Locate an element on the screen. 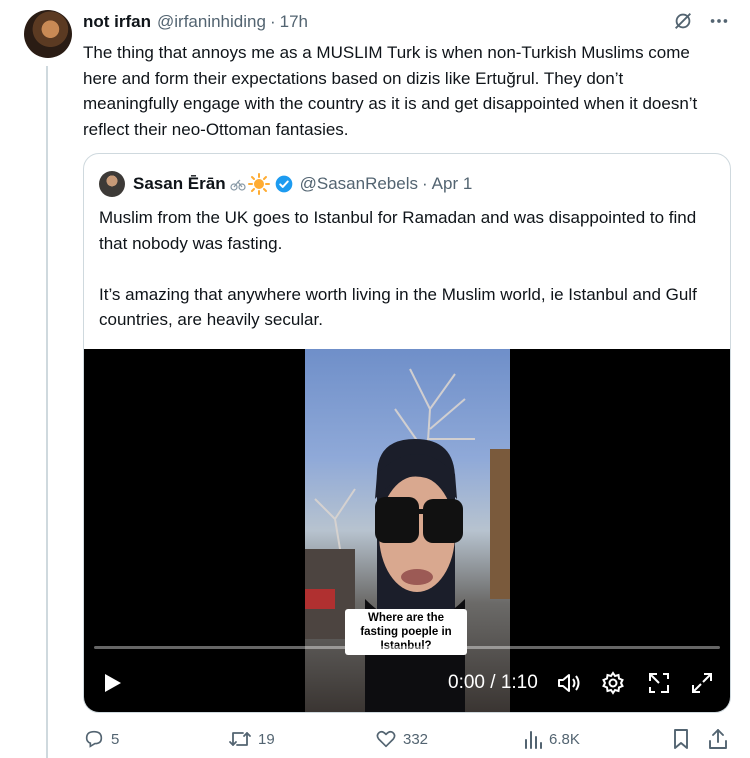  views-count: 6.8K is located at coordinates (564, 739).